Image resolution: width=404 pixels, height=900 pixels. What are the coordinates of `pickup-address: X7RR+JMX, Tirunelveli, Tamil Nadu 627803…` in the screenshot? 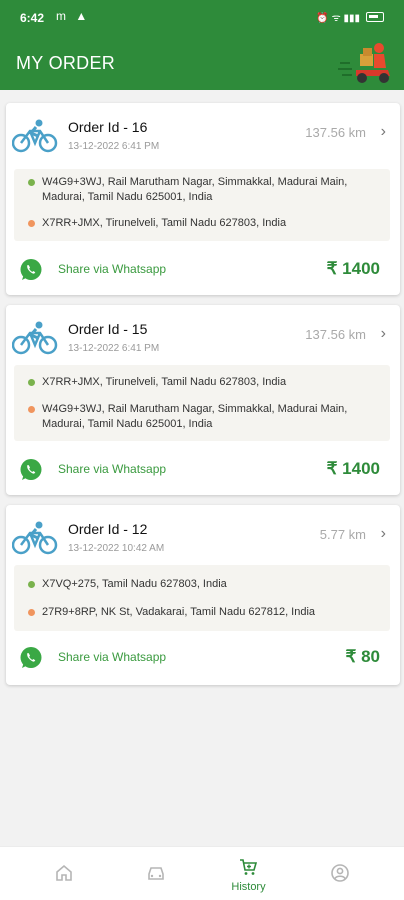 It's located at (164, 382).